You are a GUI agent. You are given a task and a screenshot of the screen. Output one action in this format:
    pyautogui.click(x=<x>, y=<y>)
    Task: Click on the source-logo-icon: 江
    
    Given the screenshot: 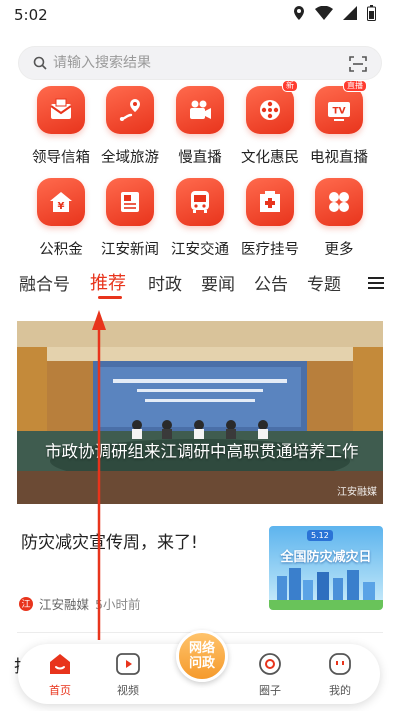 What is the action you would take?
    pyautogui.click(x=26, y=603)
    